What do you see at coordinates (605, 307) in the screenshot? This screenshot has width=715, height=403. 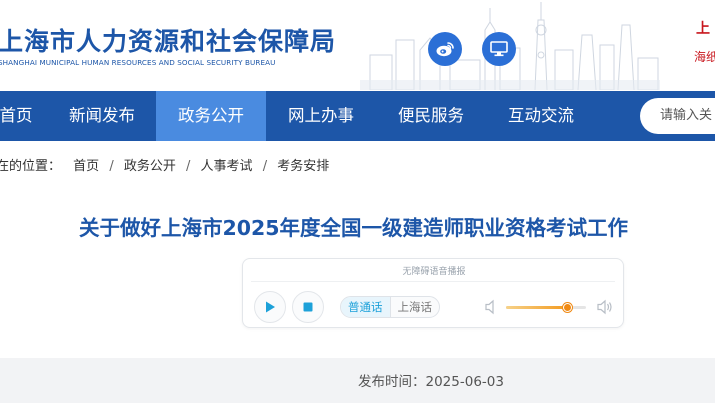 I see `volume-up-icon` at bounding box center [605, 307].